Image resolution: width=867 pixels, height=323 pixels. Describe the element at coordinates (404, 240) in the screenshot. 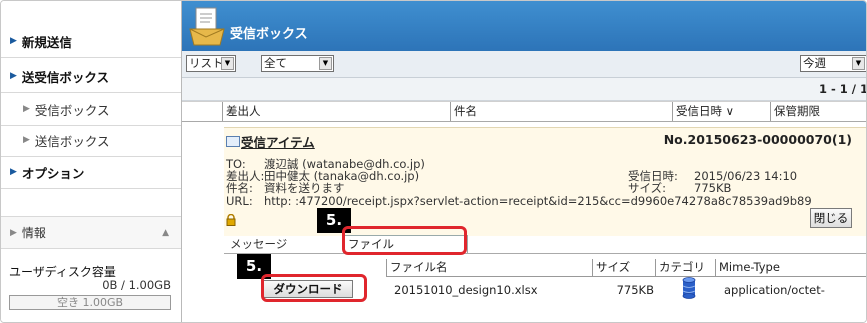

I see `callout-highlight-file-tab` at that location.